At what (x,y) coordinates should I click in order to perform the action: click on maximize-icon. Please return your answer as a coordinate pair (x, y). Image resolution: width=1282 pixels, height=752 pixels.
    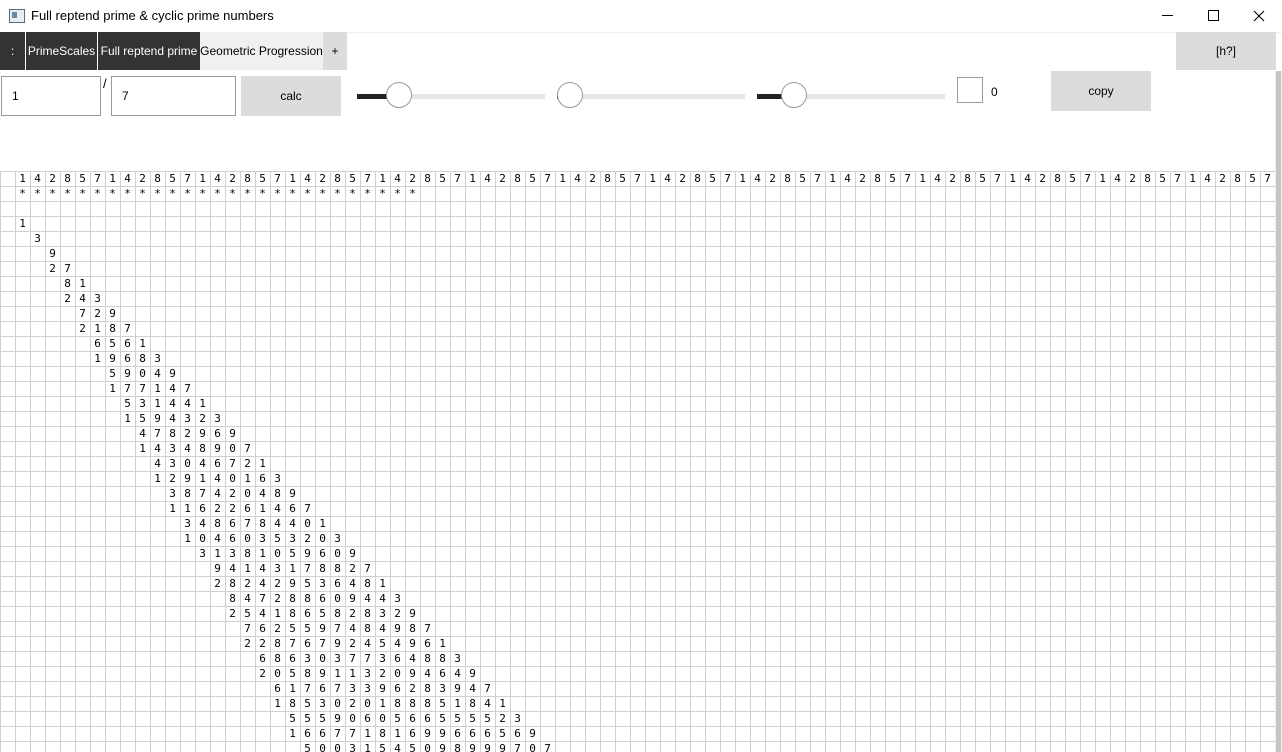
    Looking at the image, I should click on (1213, 15).